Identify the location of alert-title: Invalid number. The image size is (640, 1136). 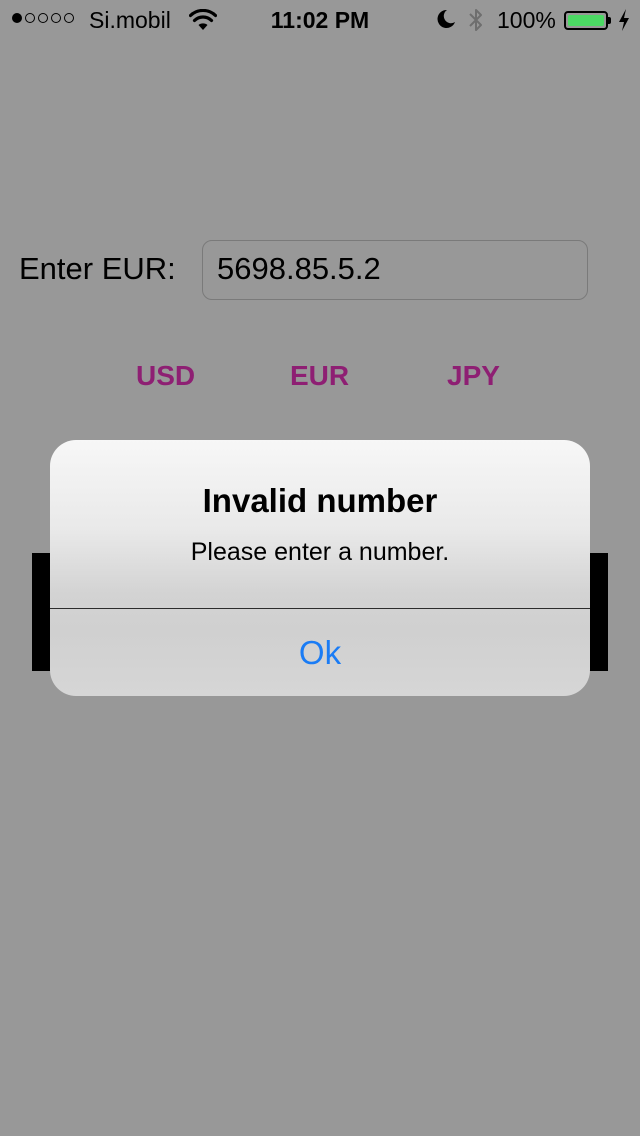
(320, 500).